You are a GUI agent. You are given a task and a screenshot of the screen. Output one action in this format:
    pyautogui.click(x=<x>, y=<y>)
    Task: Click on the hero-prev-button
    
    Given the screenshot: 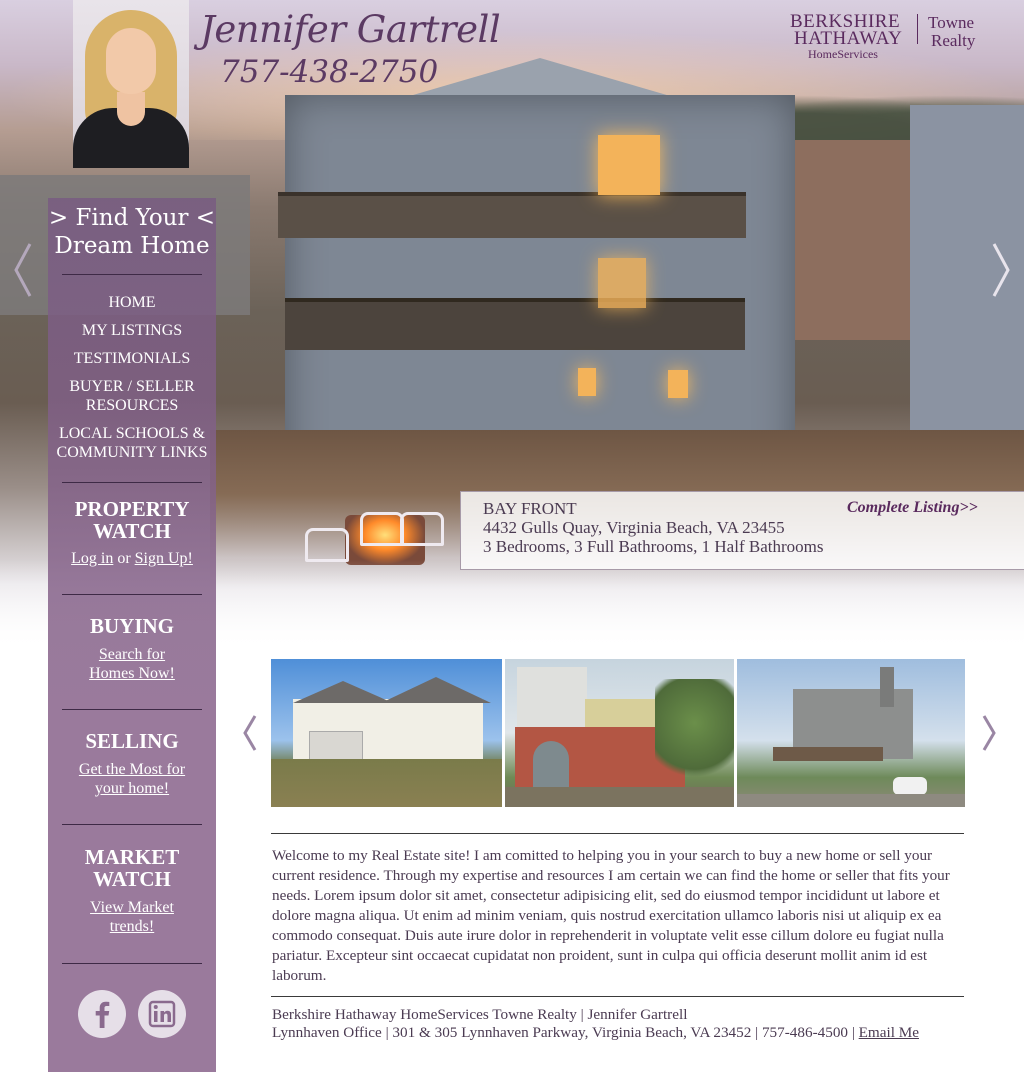 What is the action you would take?
    pyautogui.click(x=23, y=270)
    